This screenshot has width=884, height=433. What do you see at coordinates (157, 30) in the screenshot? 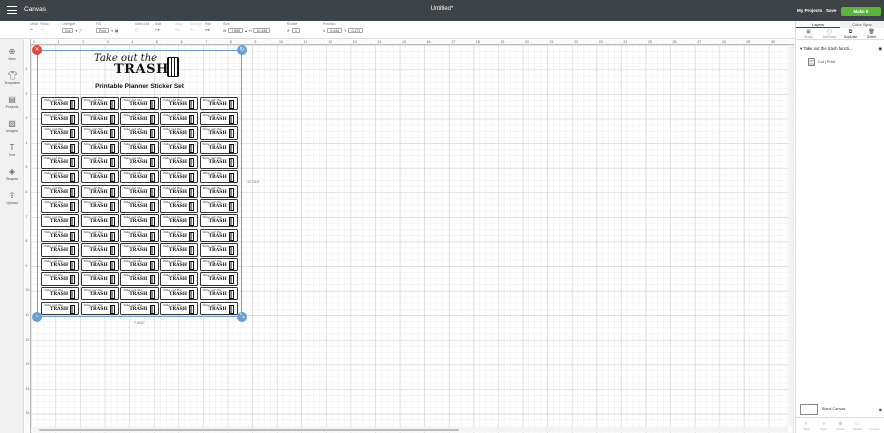
I see `edit-icon: ✂▾` at bounding box center [157, 30].